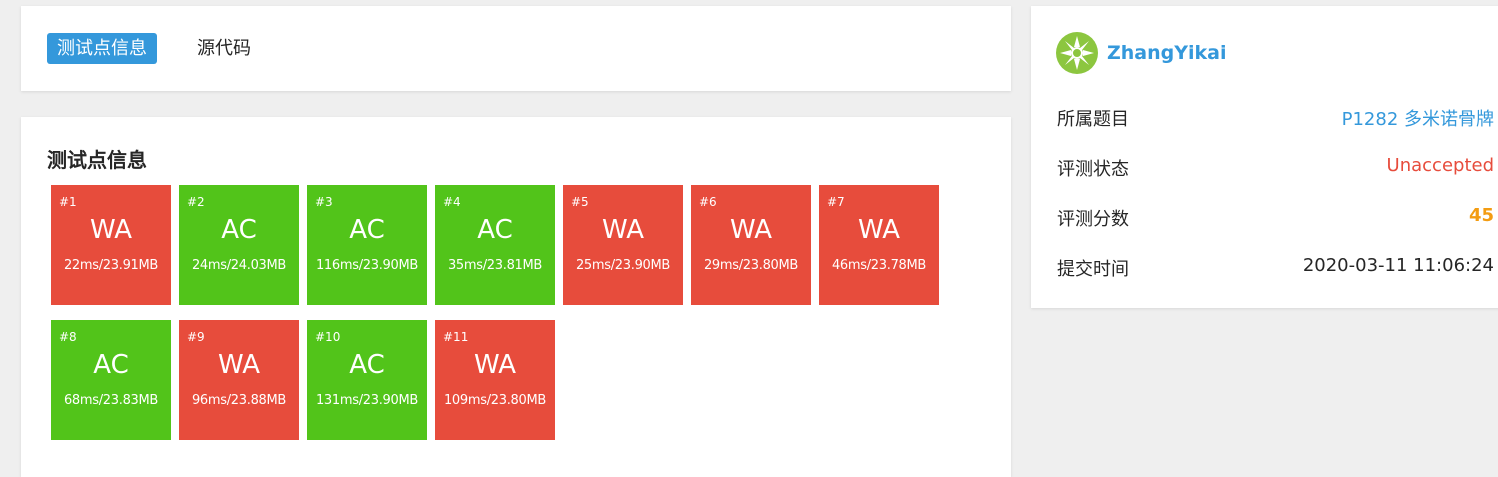 The height and width of the screenshot is (477, 1498). I want to click on score-label: 评测分数, so click(1093, 219).